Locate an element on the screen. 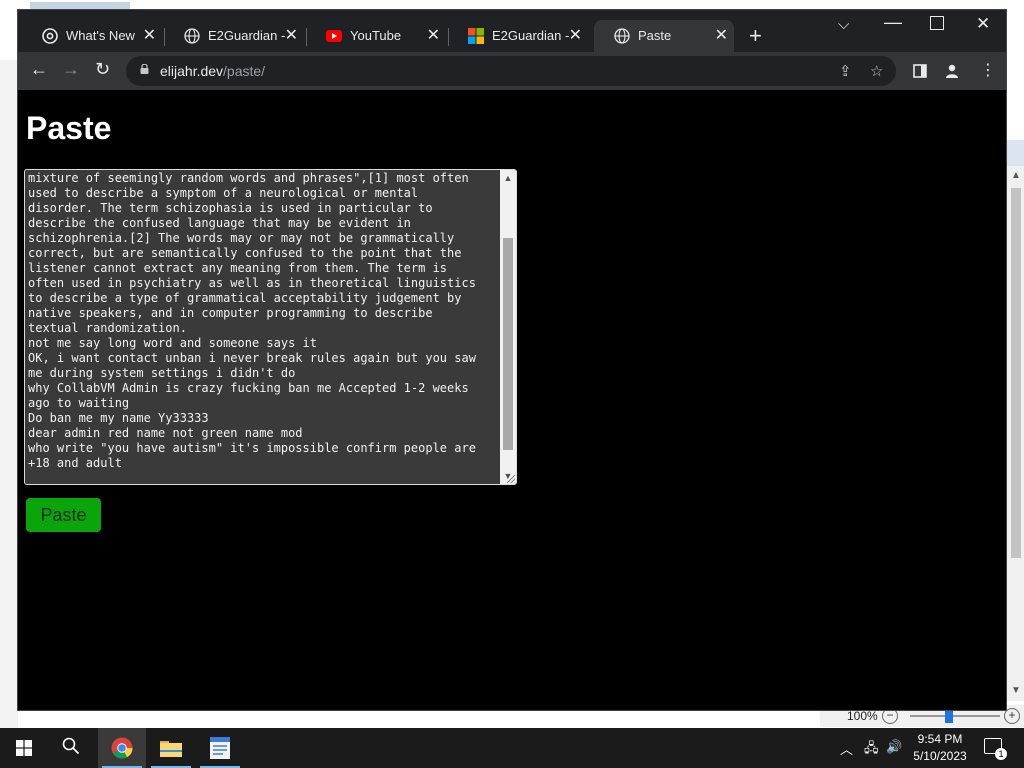 Image resolution: width=1024 pixels, height=768 pixels. clock-time: 9:54 PM is located at coordinates (940, 739).